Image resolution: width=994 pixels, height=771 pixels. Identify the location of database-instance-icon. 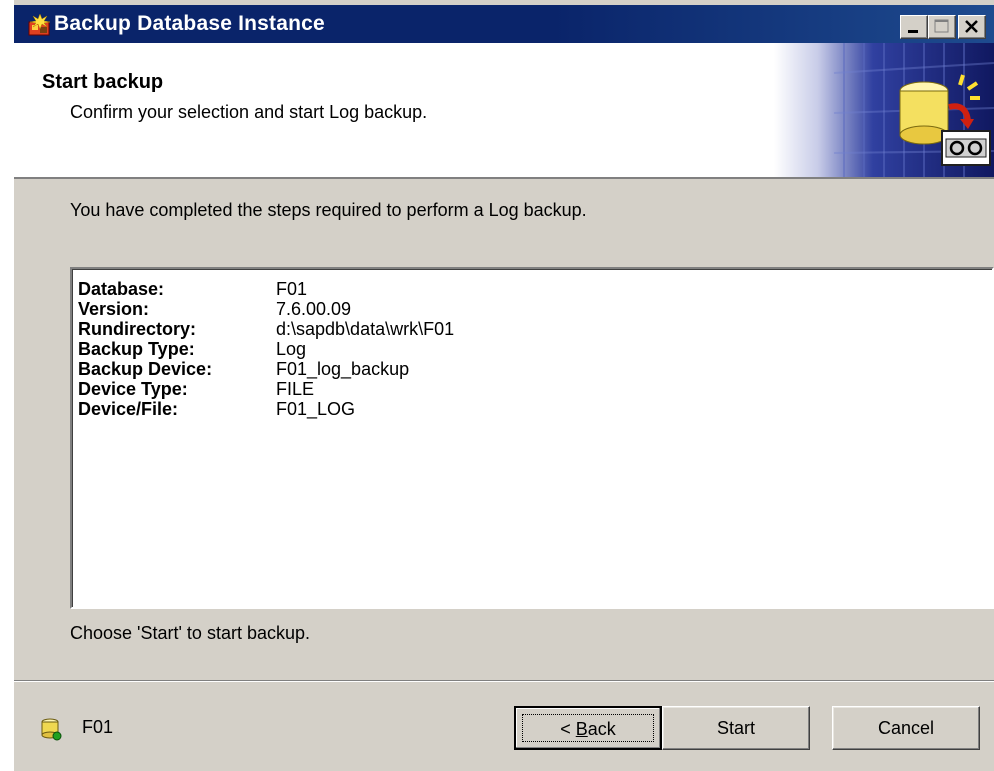
(51, 729).